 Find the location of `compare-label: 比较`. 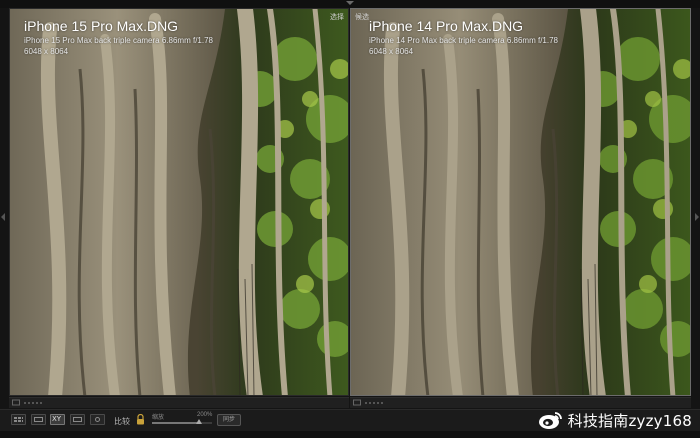

compare-label: 比较 is located at coordinates (122, 421).